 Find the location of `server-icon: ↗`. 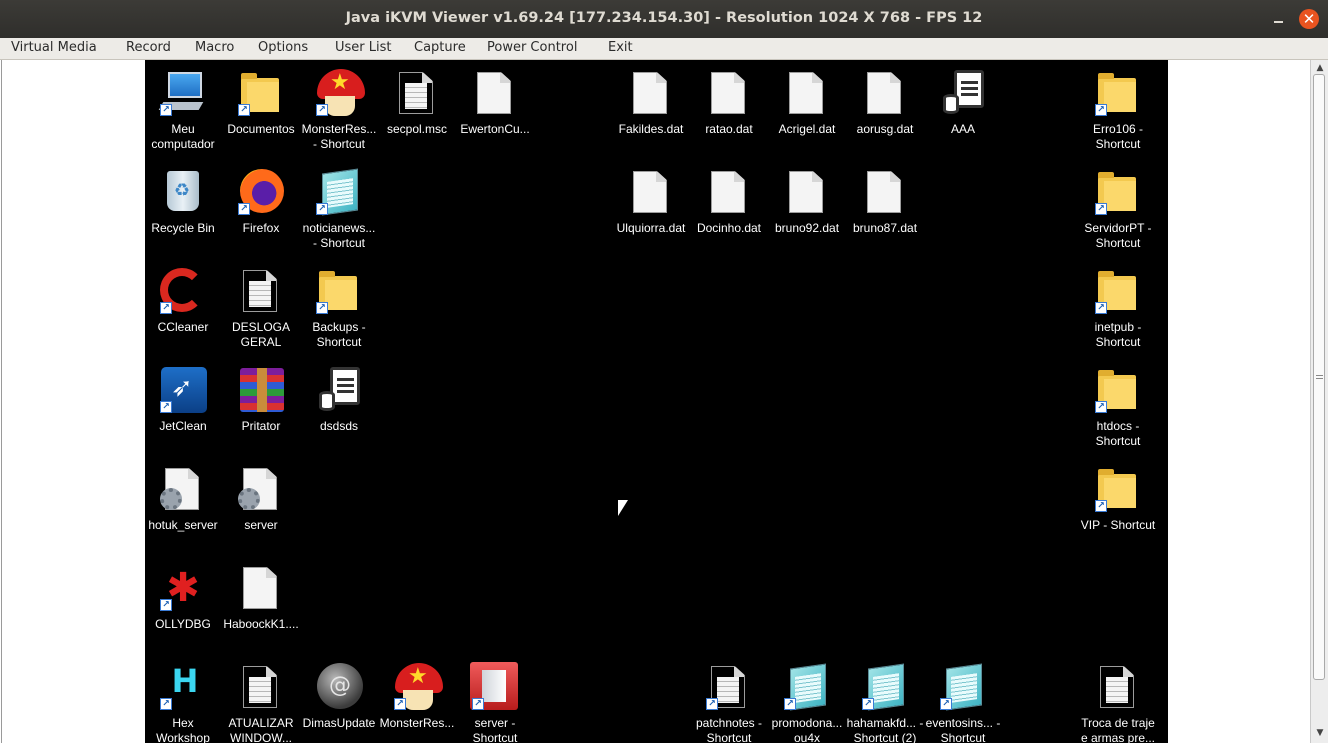

server-icon: ↗ is located at coordinates (495, 687).